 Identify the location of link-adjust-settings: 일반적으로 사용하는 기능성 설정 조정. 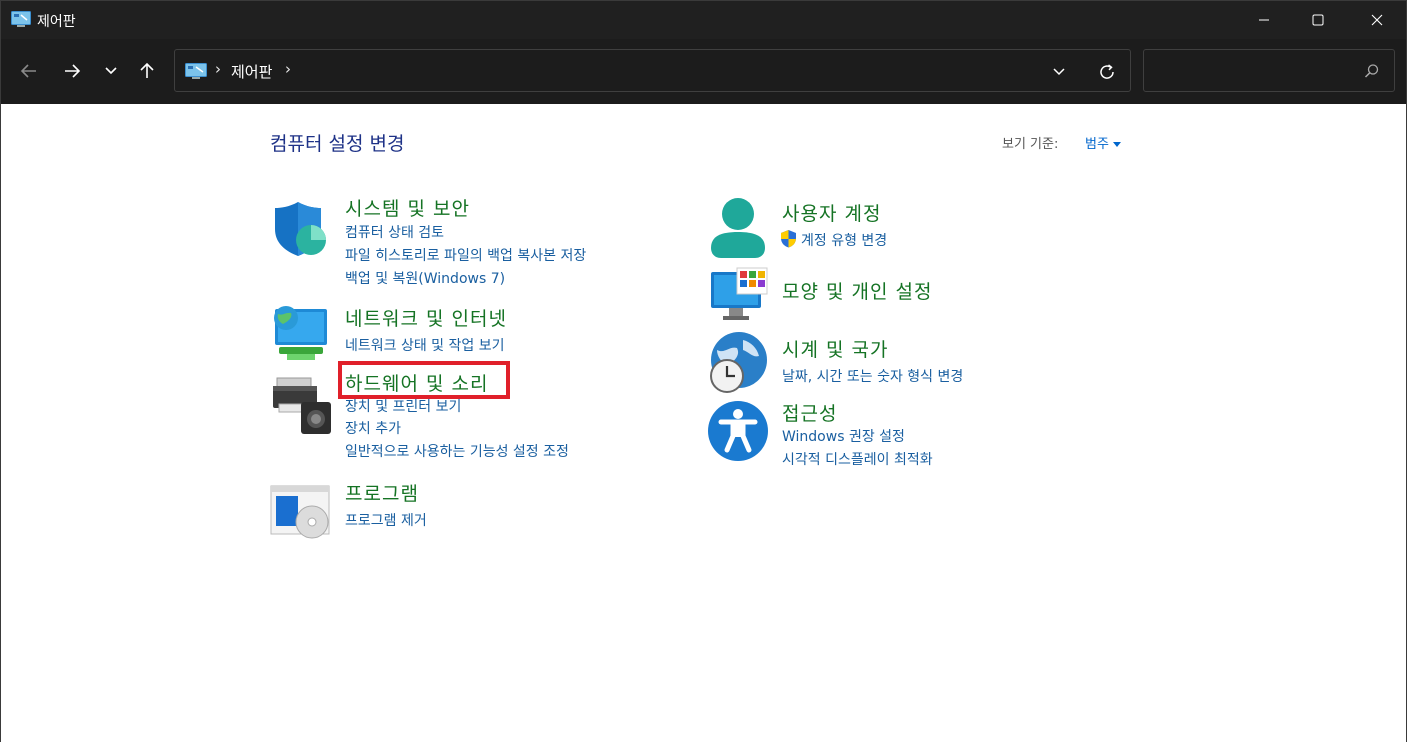
(457, 451).